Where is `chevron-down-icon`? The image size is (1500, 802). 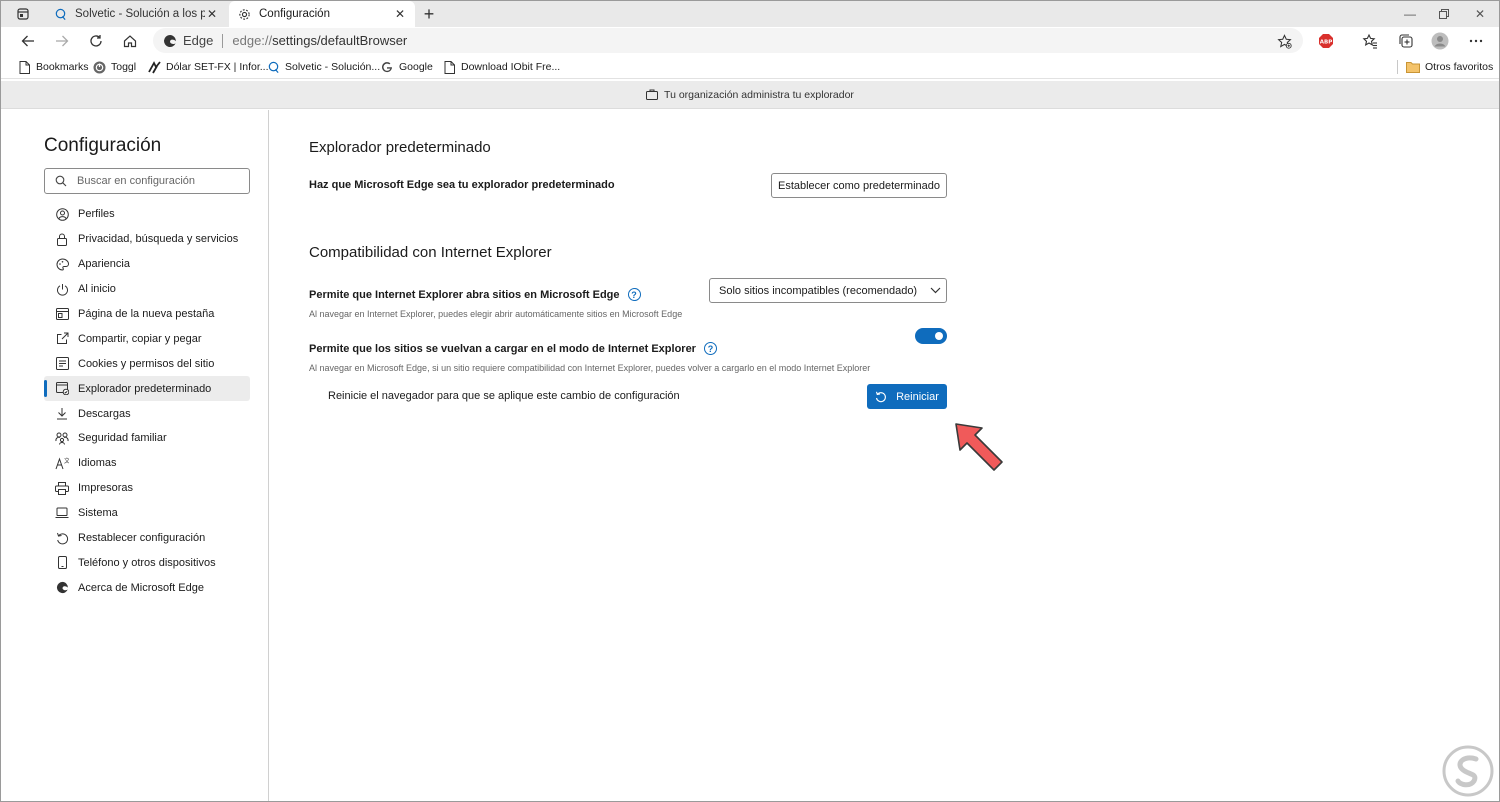 chevron-down-icon is located at coordinates (935, 290).